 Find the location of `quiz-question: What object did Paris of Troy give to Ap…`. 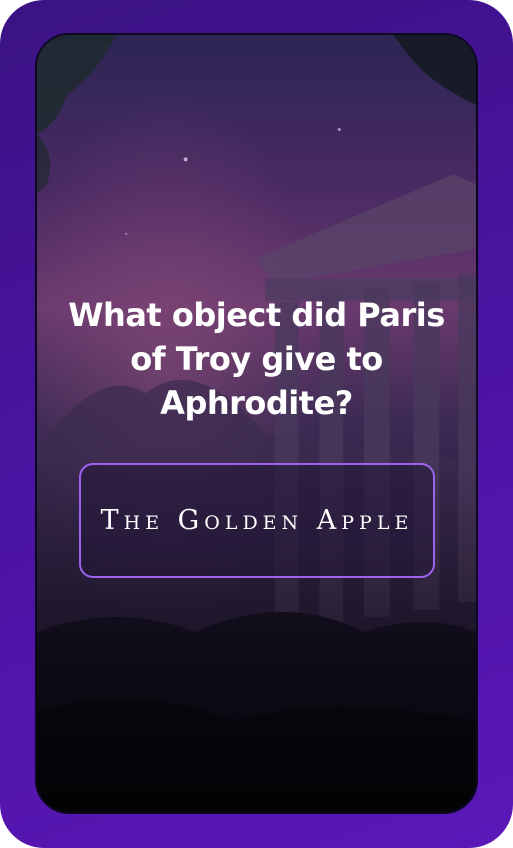

quiz-question: What object did Paris of Troy give to Ap… is located at coordinates (256, 359).